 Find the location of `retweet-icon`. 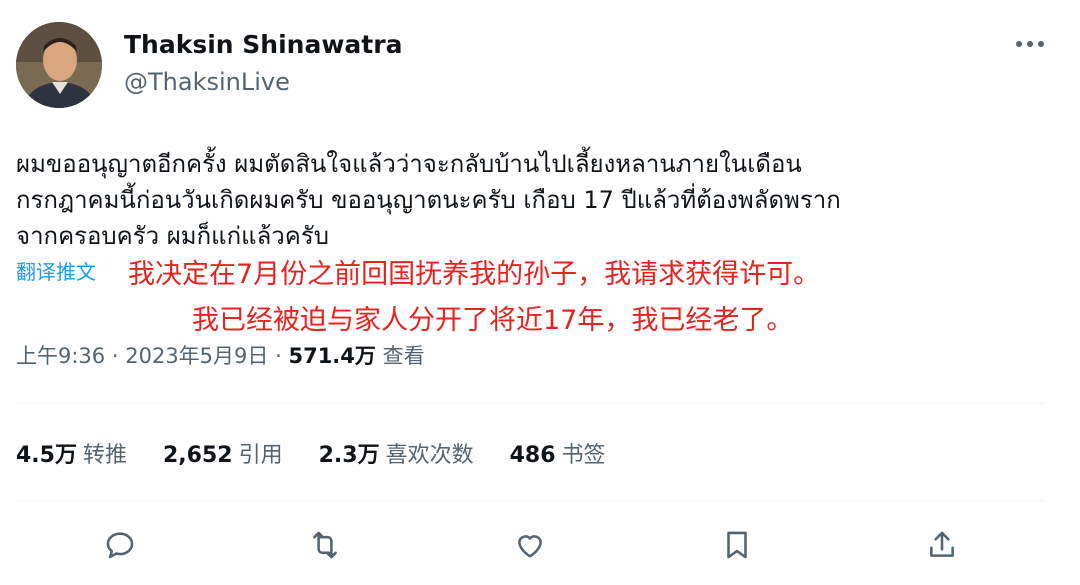

retweet-icon is located at coordinates (325, 545).